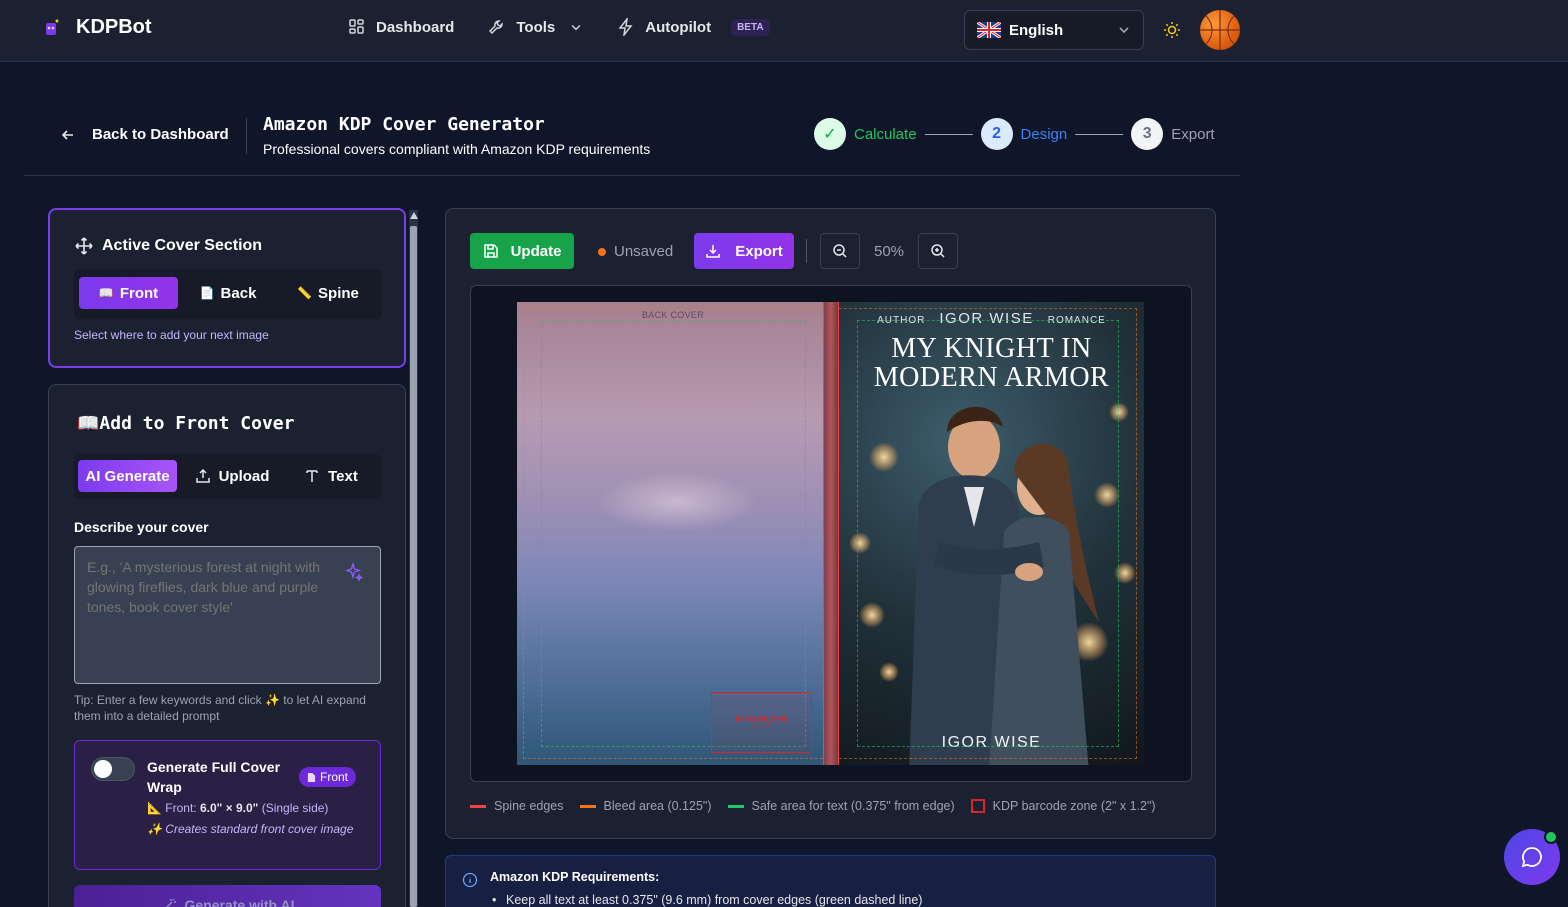  I want to click on zoom-out-button, so click(840, 251).